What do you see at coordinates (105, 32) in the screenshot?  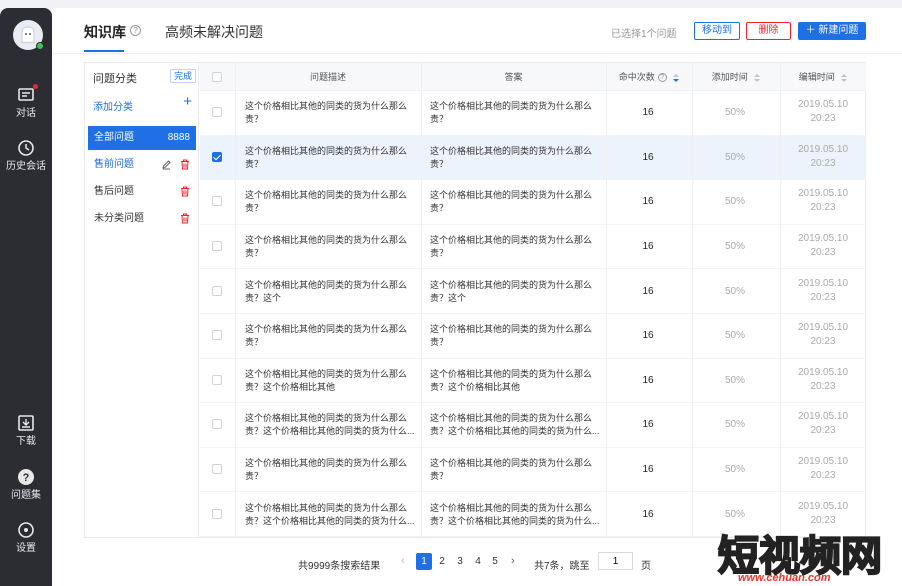 I see `tab-knowledge-base: 知识库` at bounding box center [105, 32].